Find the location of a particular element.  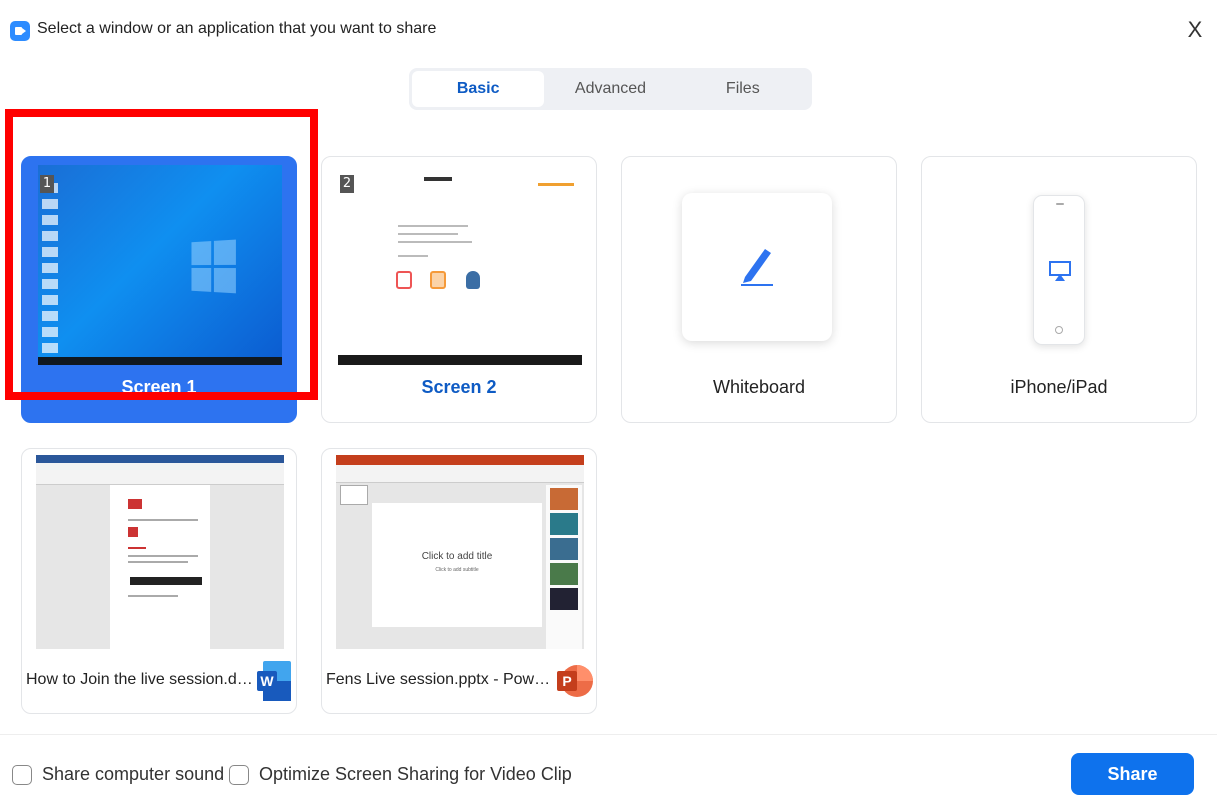

tab-files: Files is located at coordinates (743, 89).